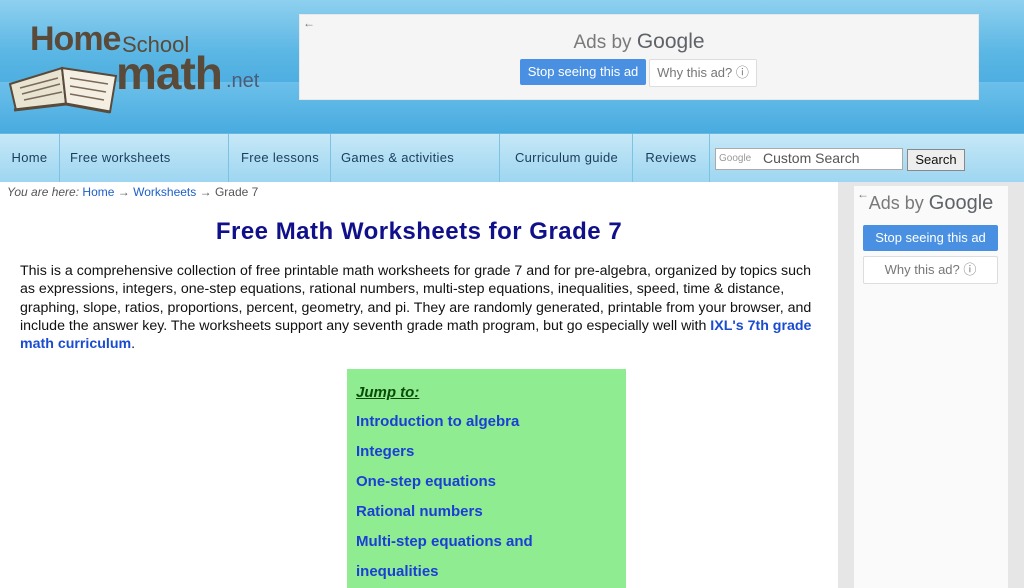  What do you see at coordinates (63, 90) in the screenshot?
I see `book-icon` at bounding box center [63, 90].